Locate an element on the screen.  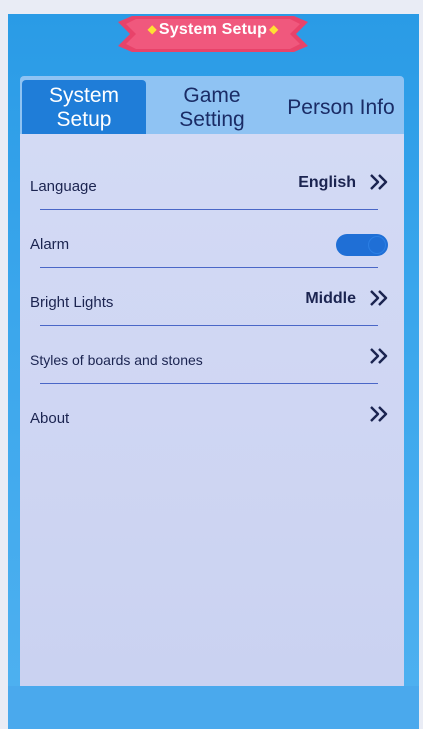
setting-label: Styles of boards and stones is located at coordinates (116, 360).